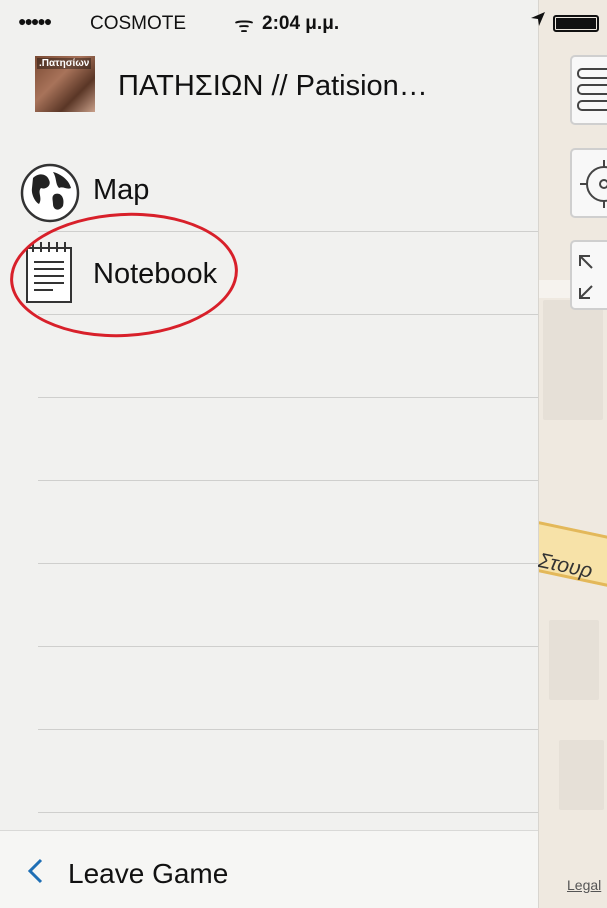 This screenshot has width=607, height=908. Describe the element at coordinates (138, 23) in the screenshot. I see `carrier-name: COSMOTE` at that location.